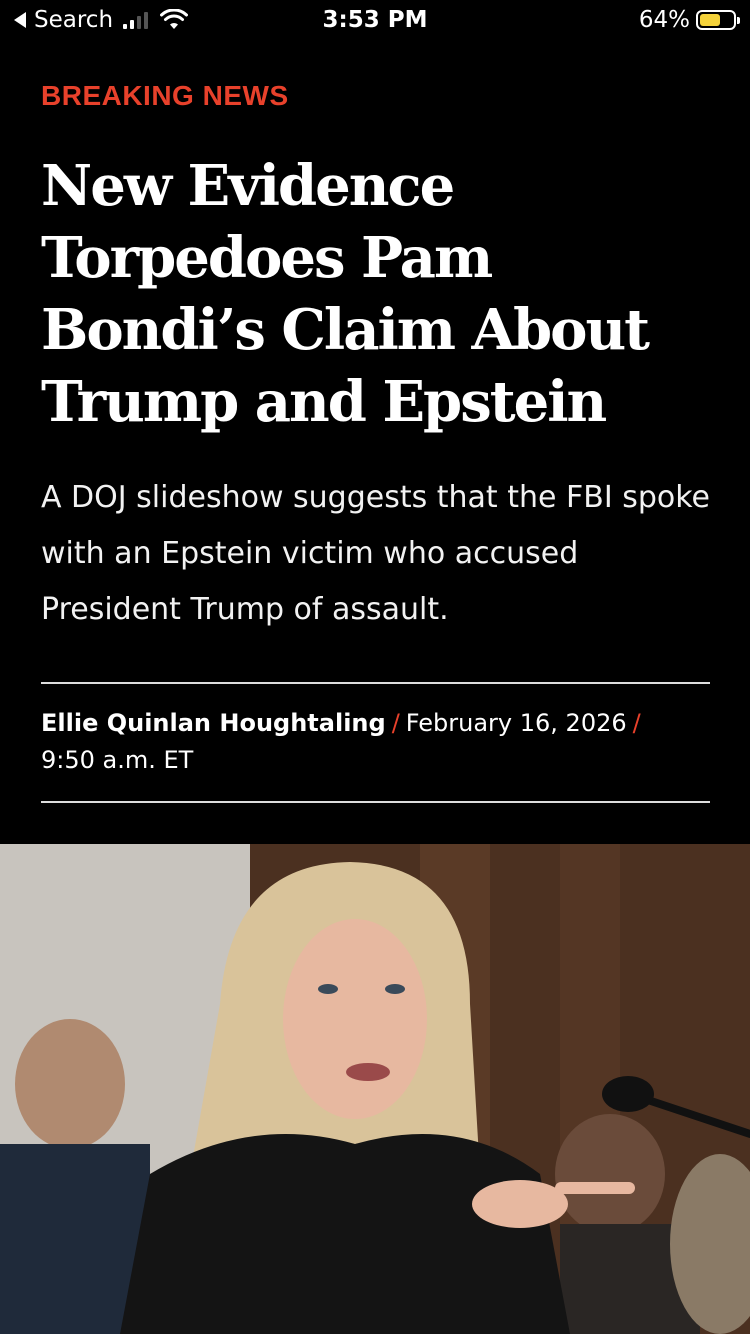 The width and height of the screenshot is (750, 1334). I want to click on clock: 3:53 PM, so click(375, 20).